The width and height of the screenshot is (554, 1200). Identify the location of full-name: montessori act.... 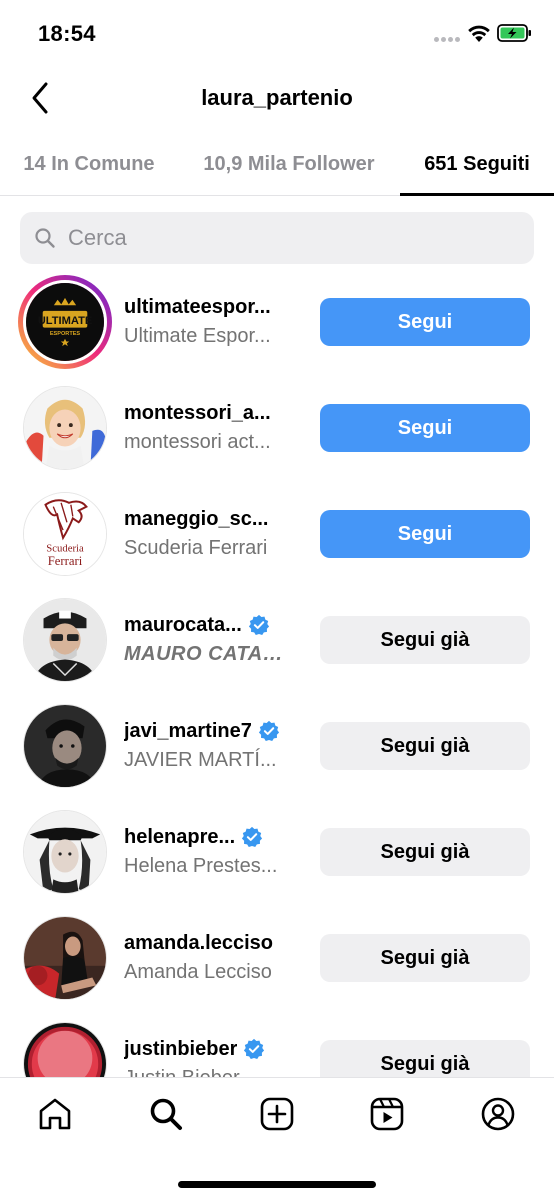
(197, 442).